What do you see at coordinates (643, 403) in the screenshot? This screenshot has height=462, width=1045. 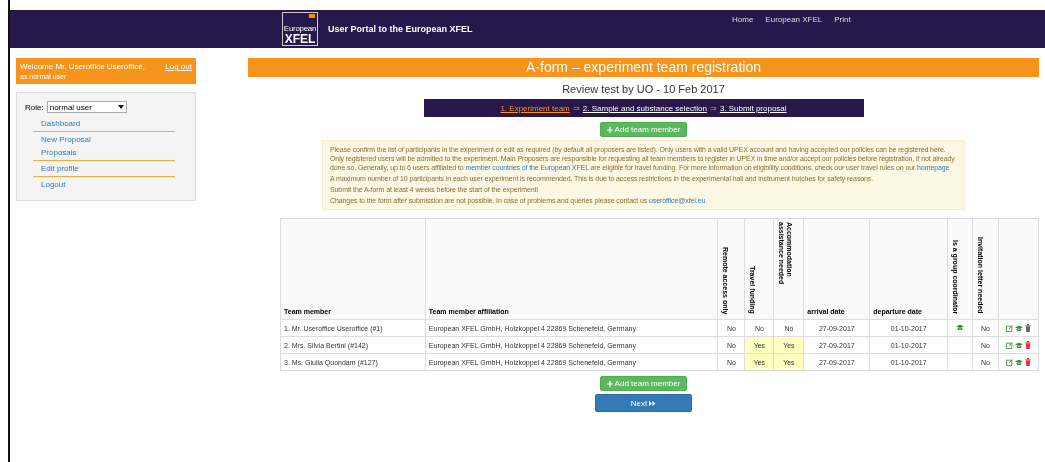 I see `next-button: Next` at bounding box center [643, 403].